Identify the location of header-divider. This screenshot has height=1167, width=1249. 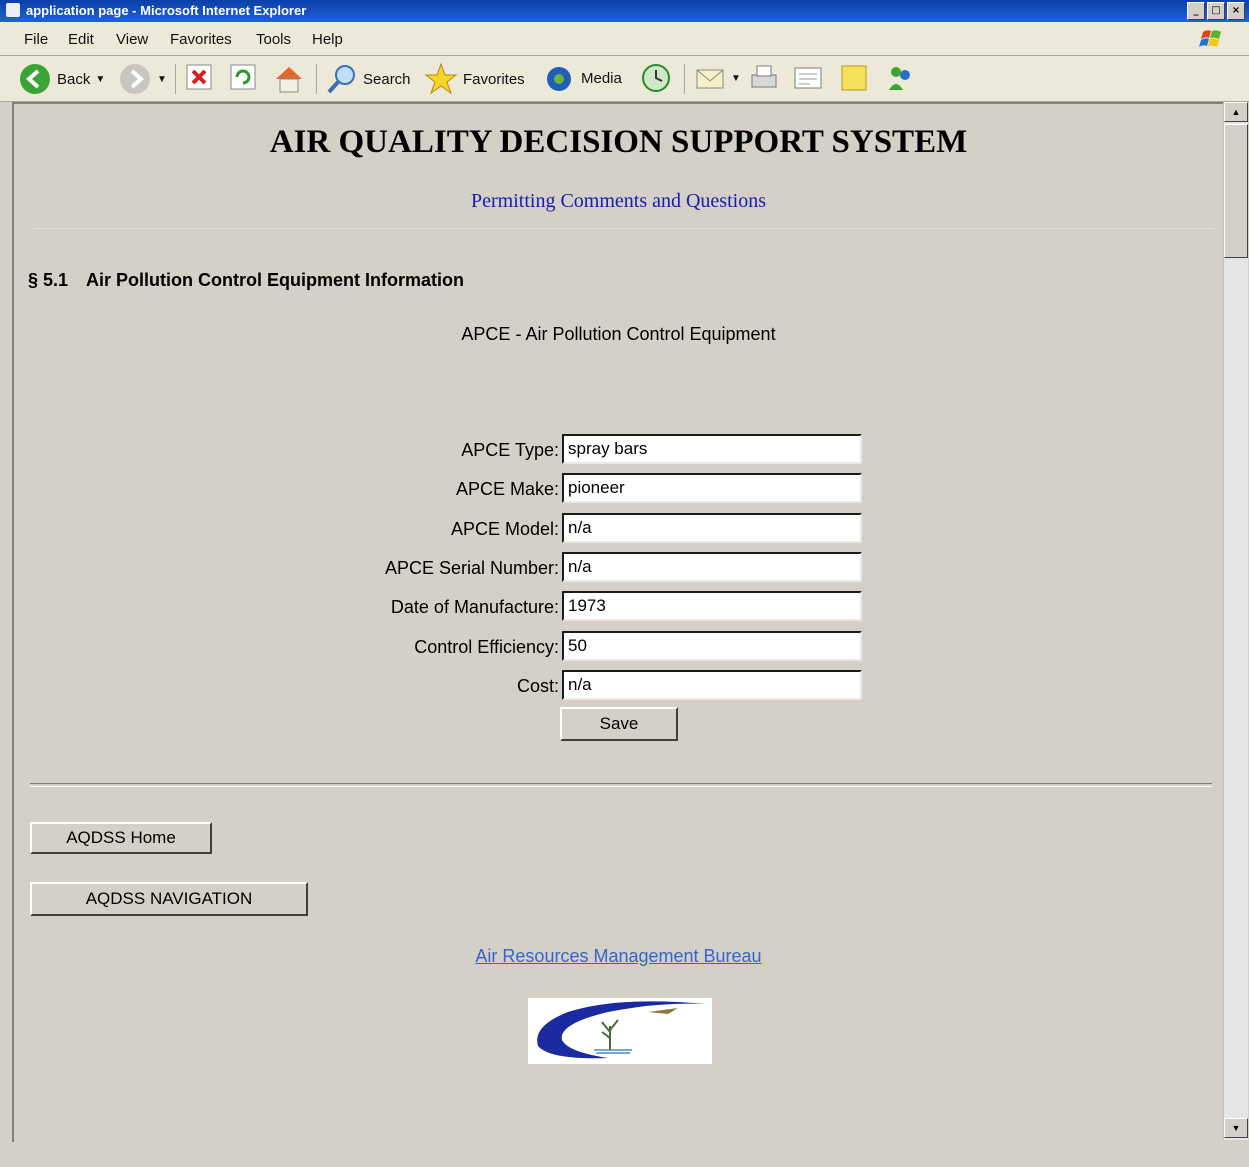
(624, 228).